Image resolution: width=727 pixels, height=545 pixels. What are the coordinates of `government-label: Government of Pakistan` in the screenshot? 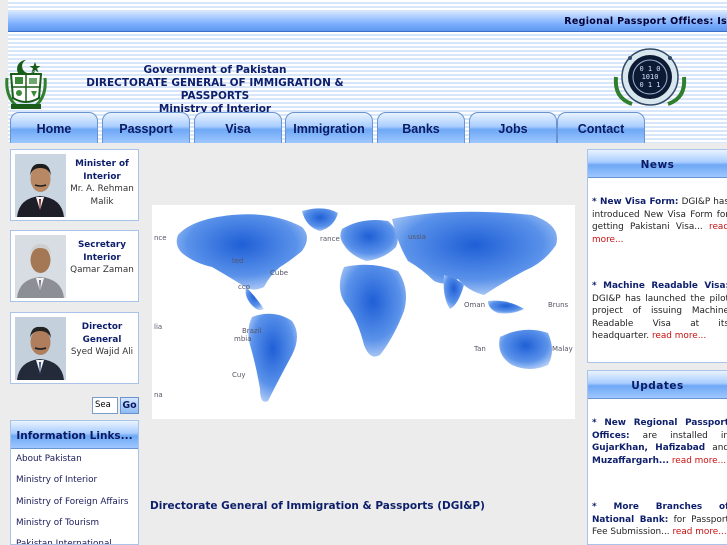 It's located at (215, 70).